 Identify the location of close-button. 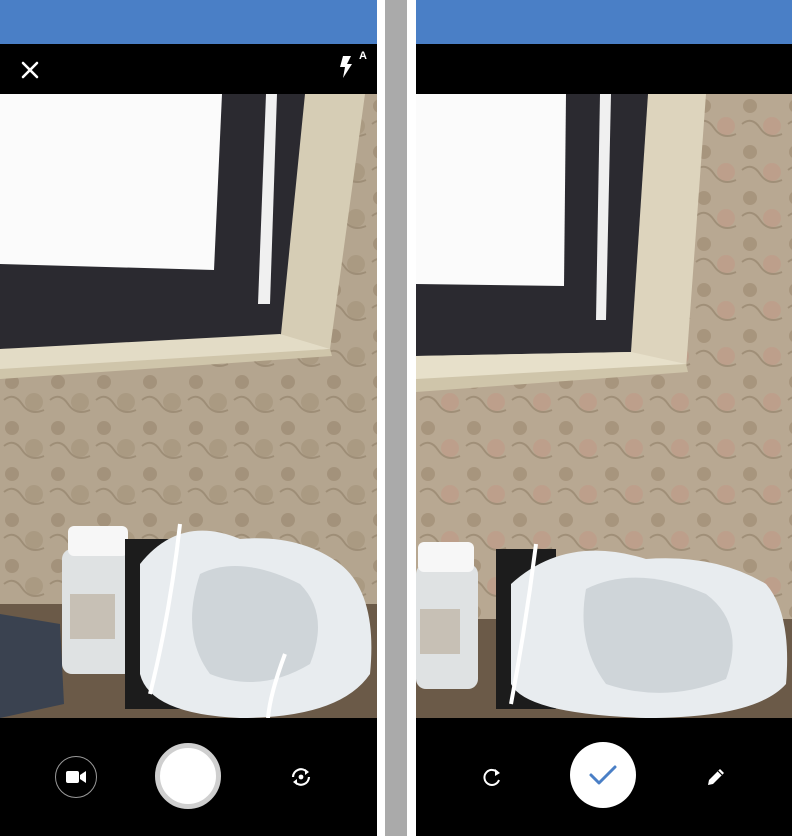
(30, 70).